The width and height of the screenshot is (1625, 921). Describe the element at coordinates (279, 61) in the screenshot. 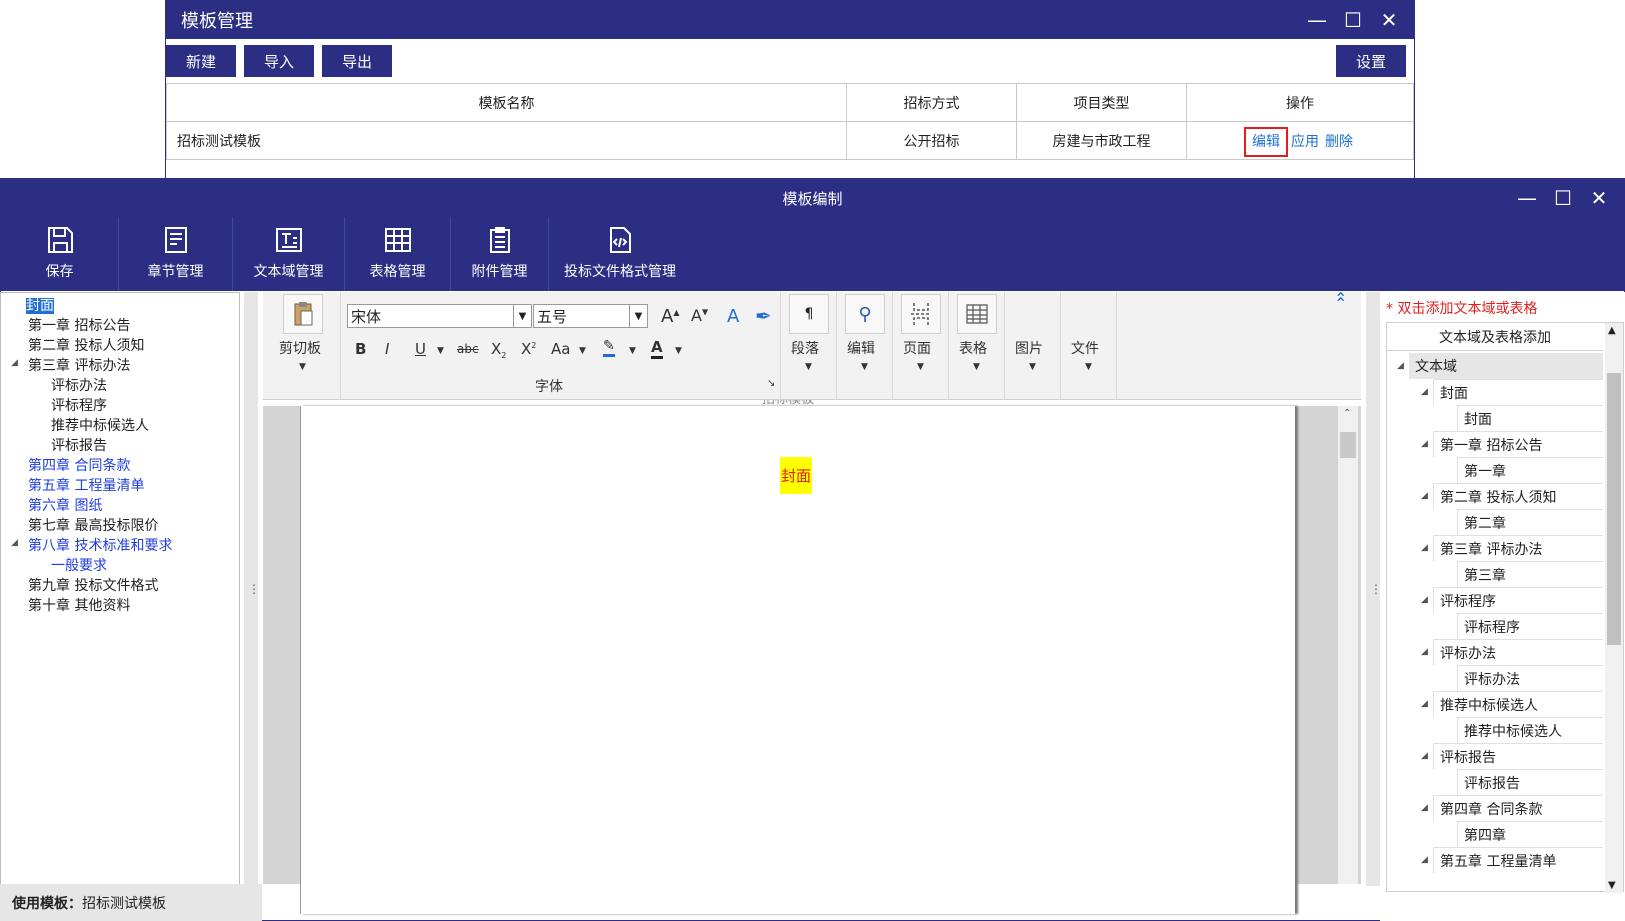

I see `import-button: 导入` at that location.